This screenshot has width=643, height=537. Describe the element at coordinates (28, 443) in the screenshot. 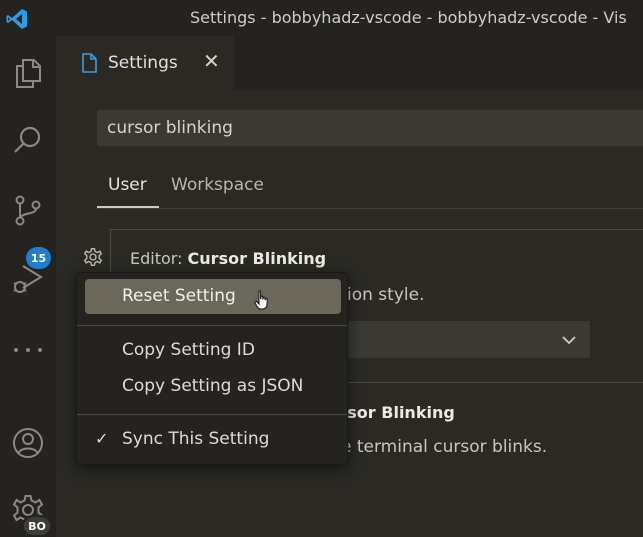

I see `account-icon` at that location.